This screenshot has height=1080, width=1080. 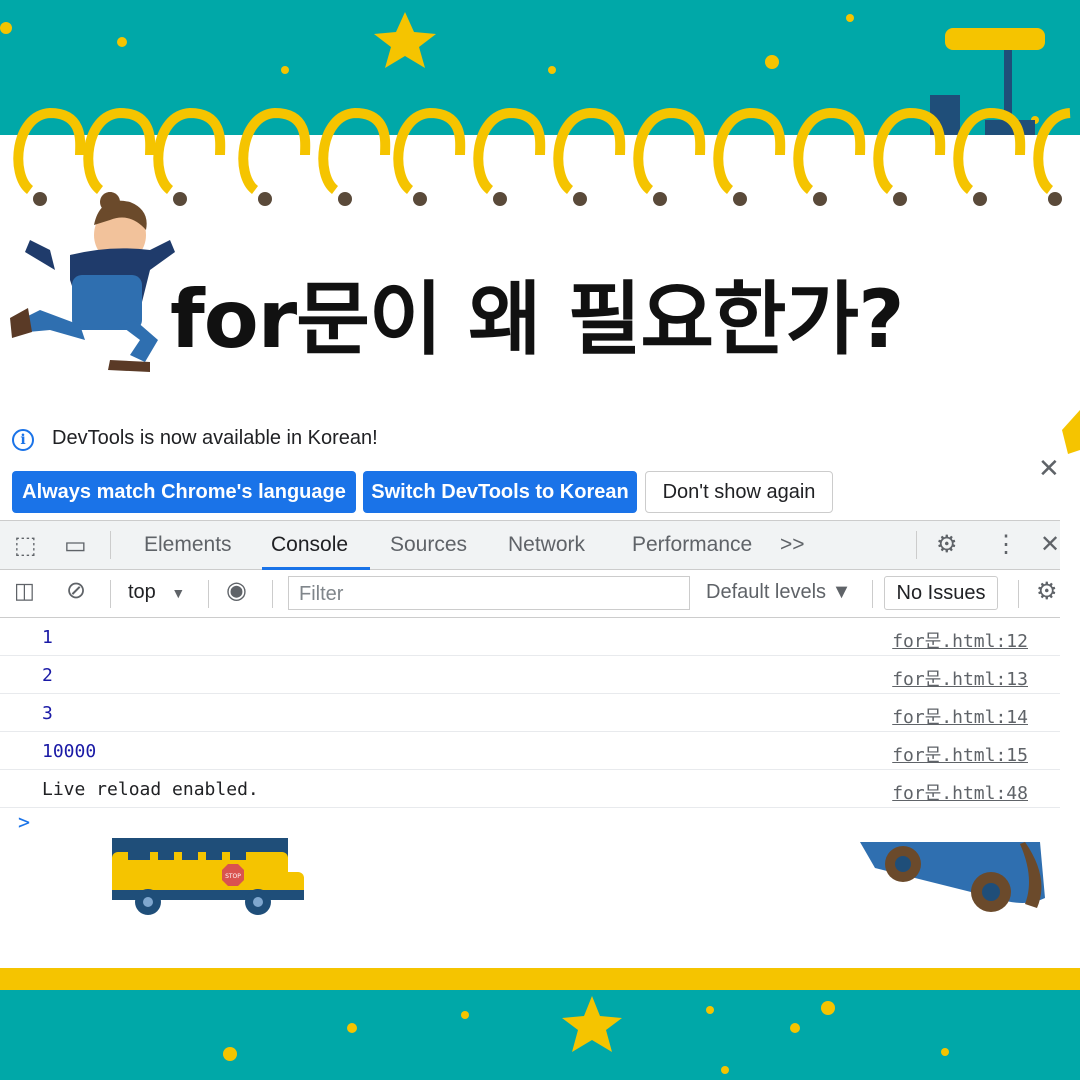 What do you see at coordinates (530, 675) in the screenshot?
I see `console-row: 2 for문.html:13` at bounding box center [530, 675].